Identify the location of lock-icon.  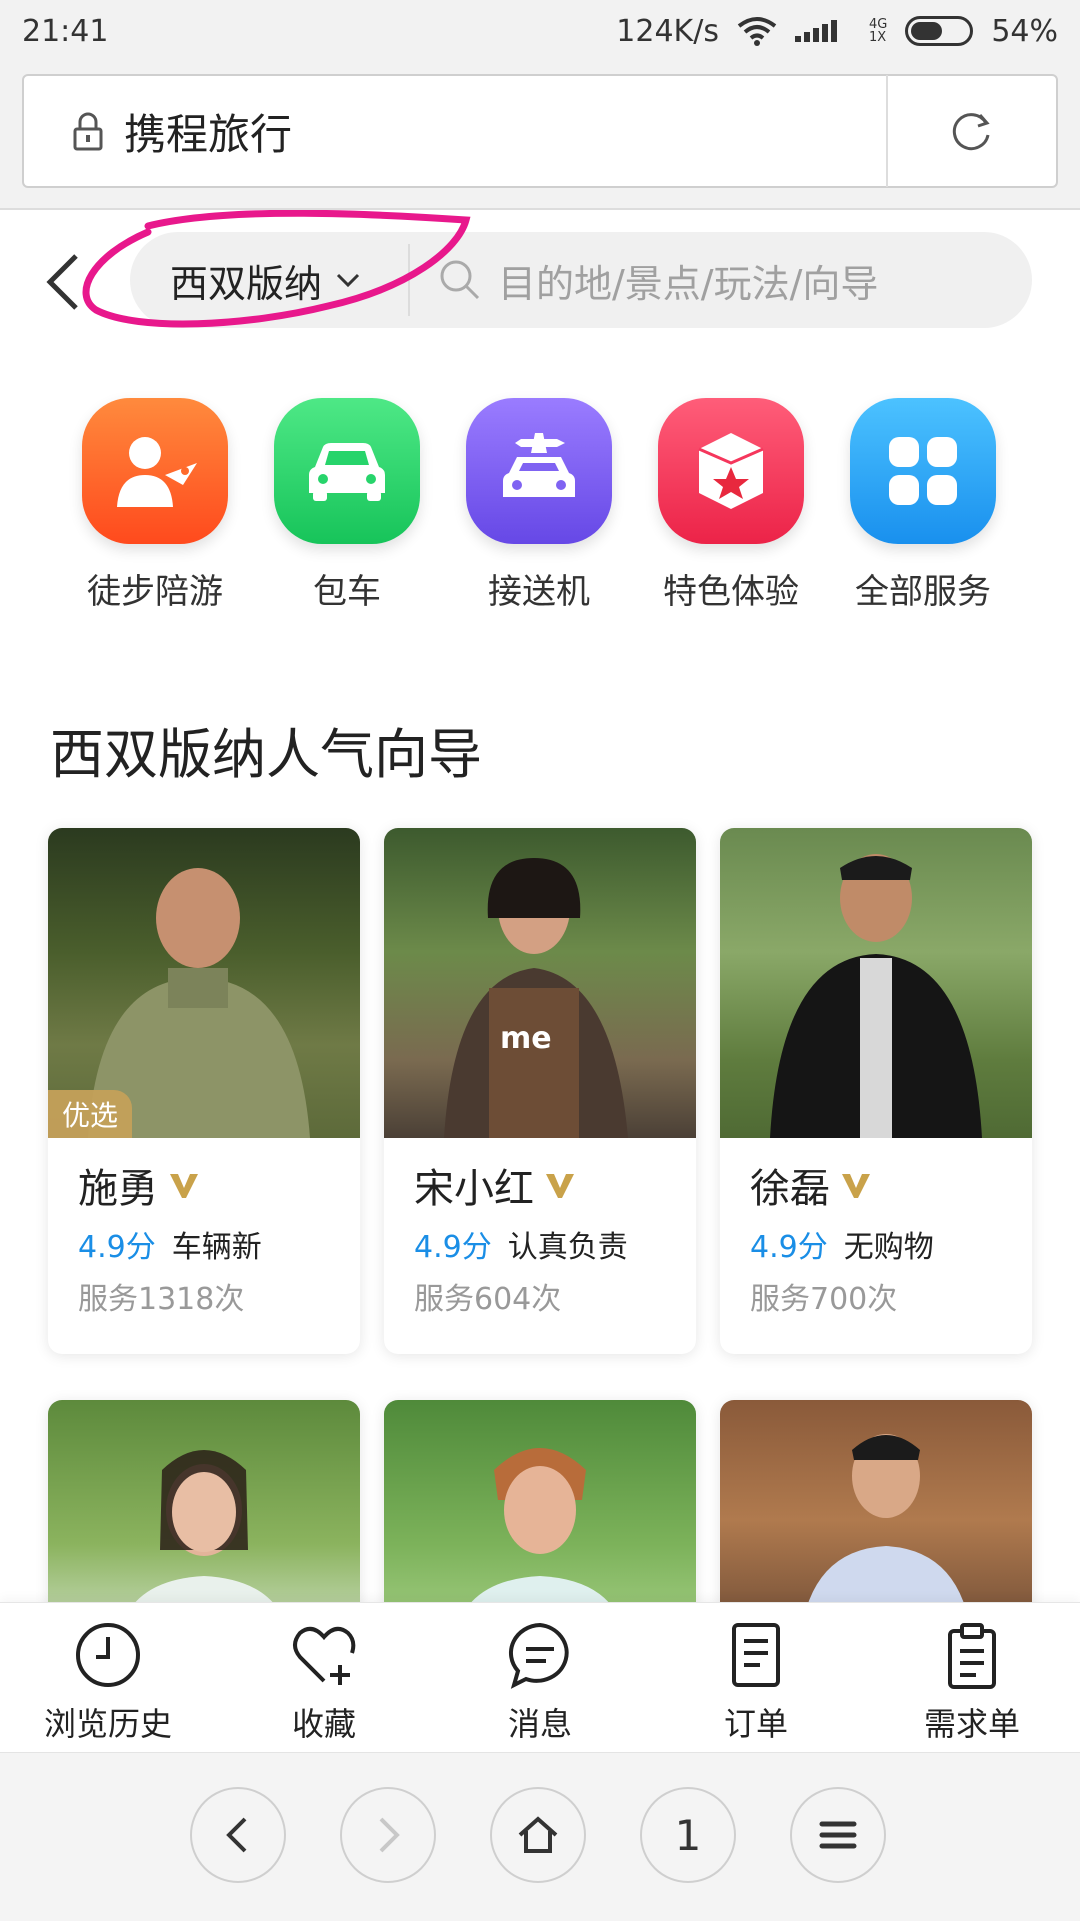
(88, 131).